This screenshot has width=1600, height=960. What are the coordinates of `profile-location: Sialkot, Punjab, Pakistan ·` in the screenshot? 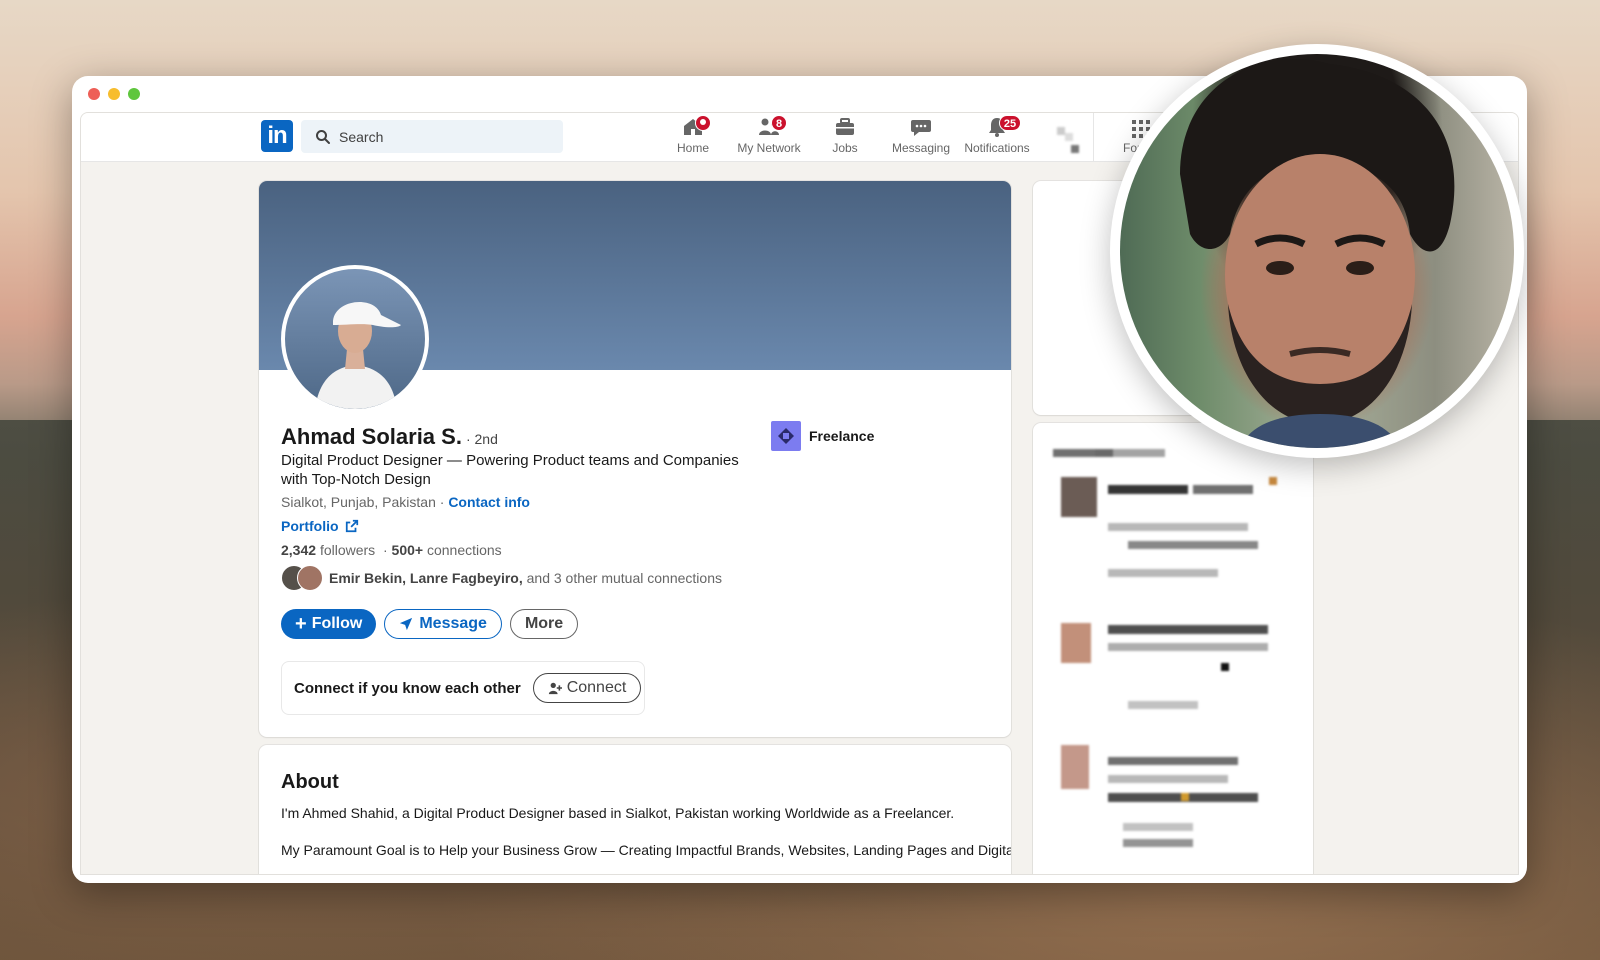 It's located at (363, 502).